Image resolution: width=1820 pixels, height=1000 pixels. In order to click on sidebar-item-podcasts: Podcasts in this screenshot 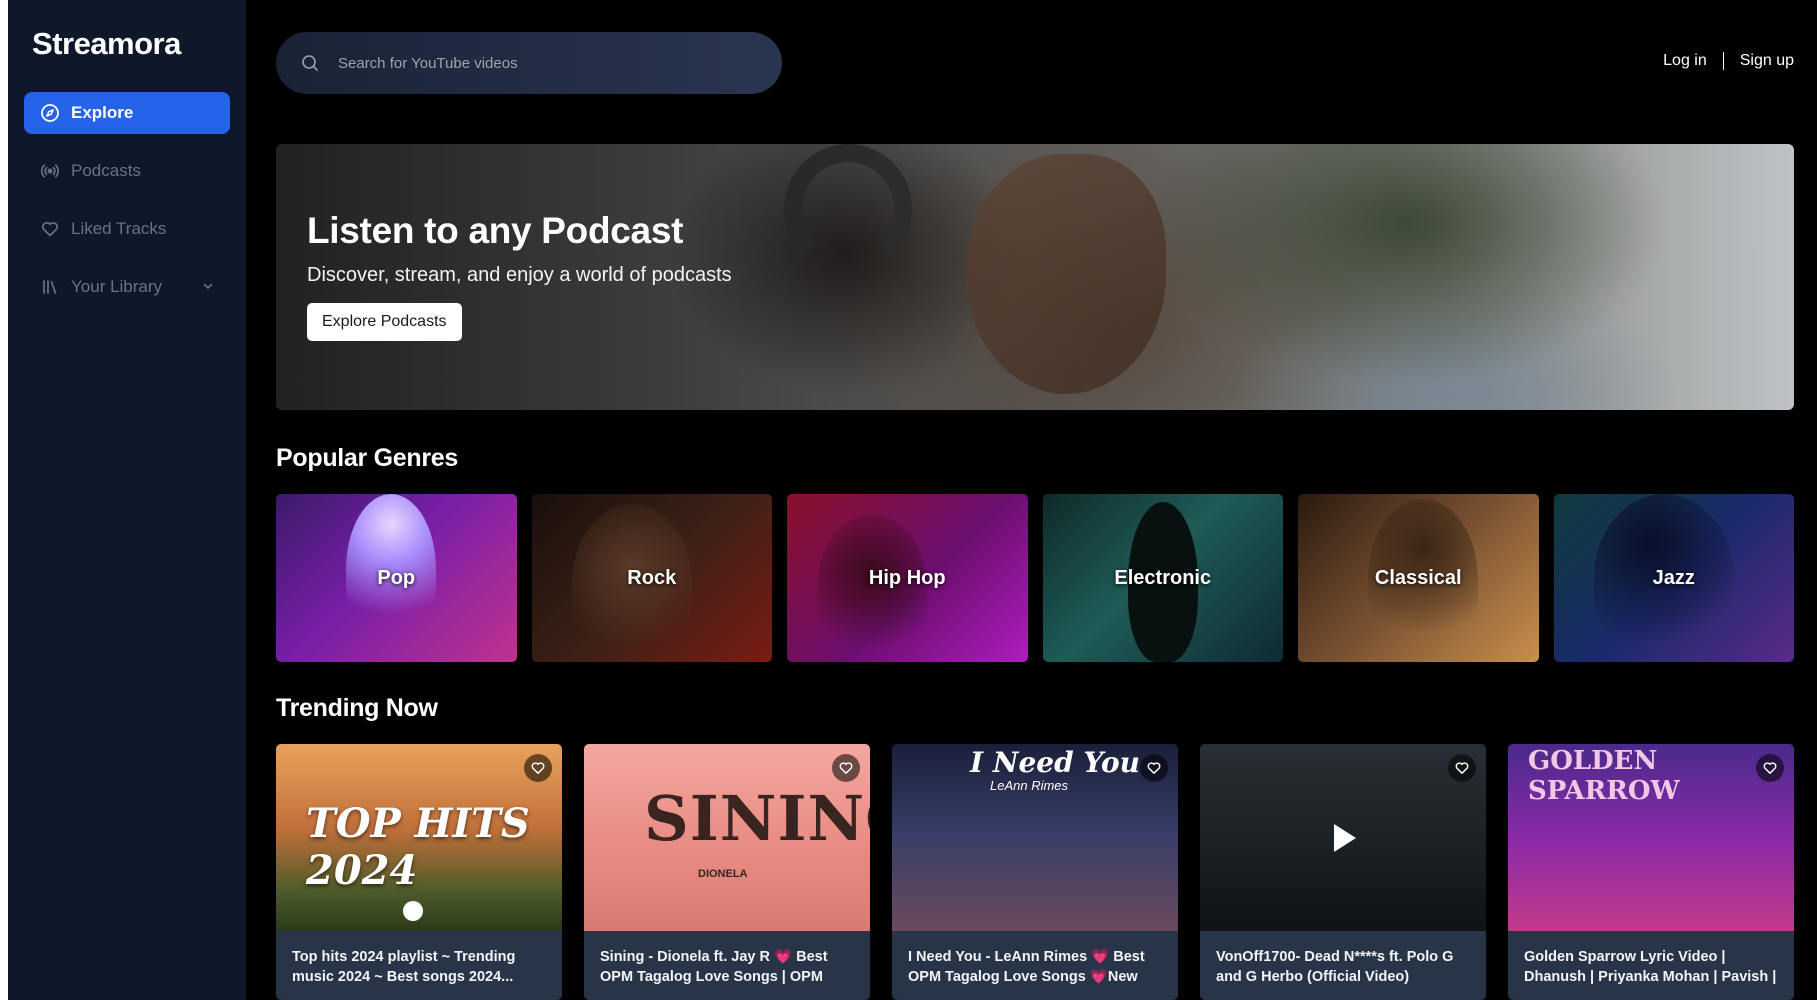, I will do `click(127, 171)`.